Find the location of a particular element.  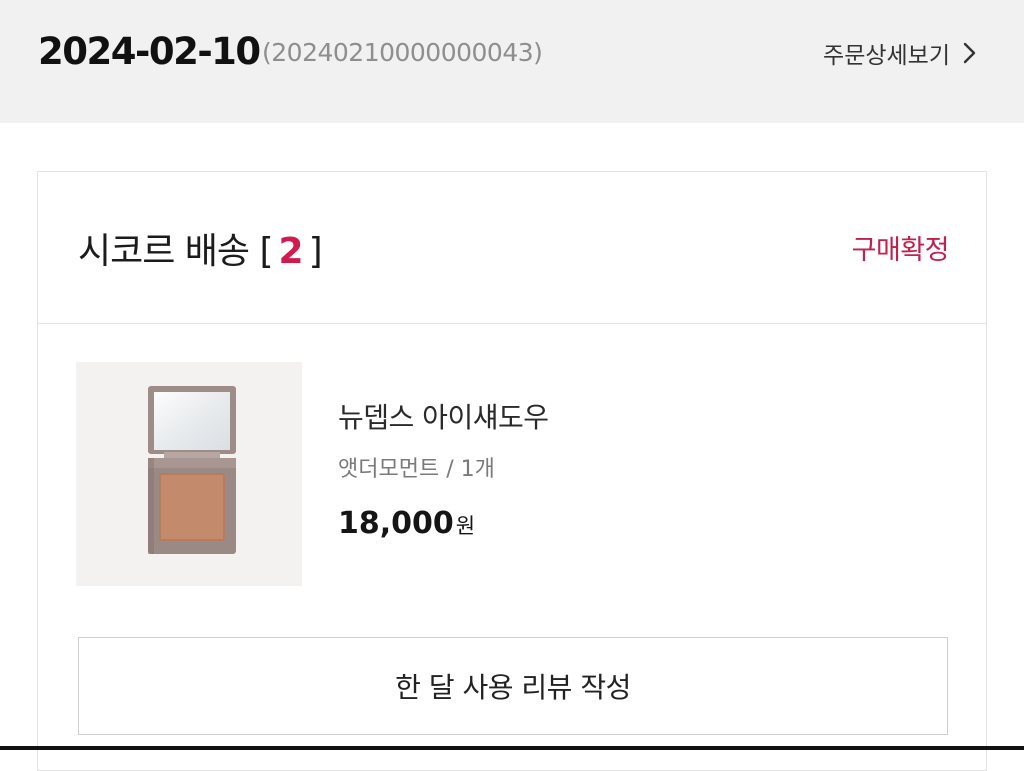

purchase-confirmed-status: 구매확정 is located at coordinates (900, 250).